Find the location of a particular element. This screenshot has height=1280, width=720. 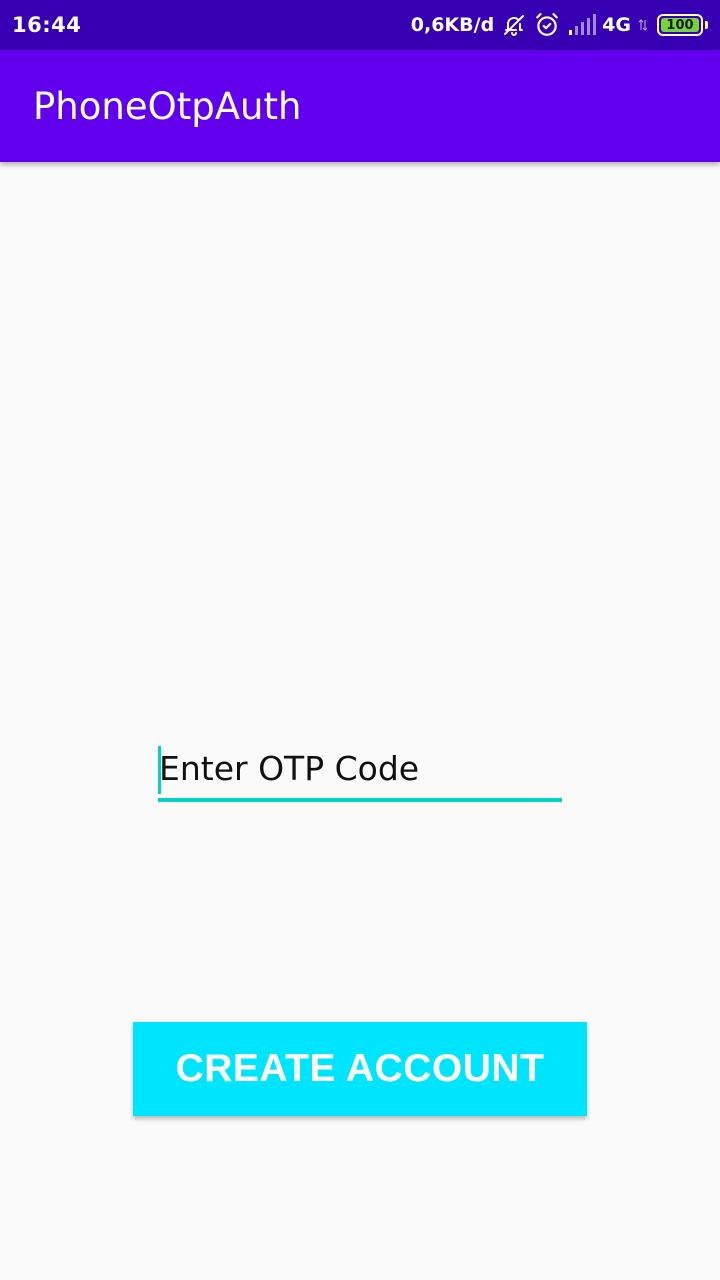

signal-icon is located at coordinates (582, 25).